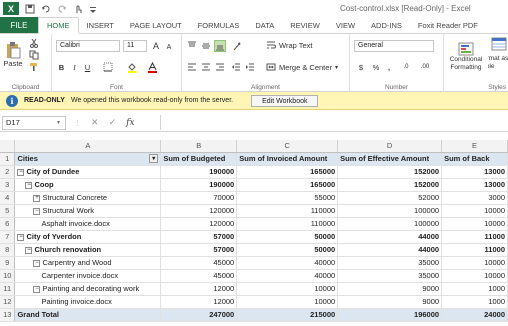 This screenshot has height=326, width=508. Describe the element at coordinates (13, 54) in the screenshot. I see `paste-button: Paste` at that location.